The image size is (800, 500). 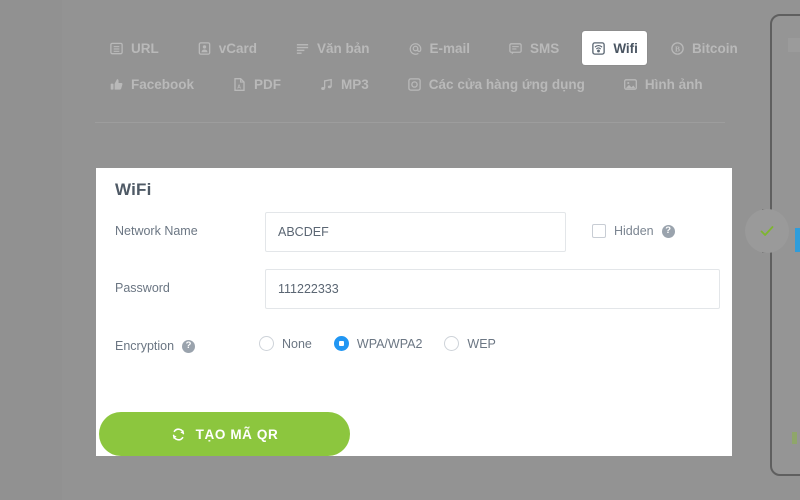 I want to click on form-title: WiFi, so click(x=133, y=189).